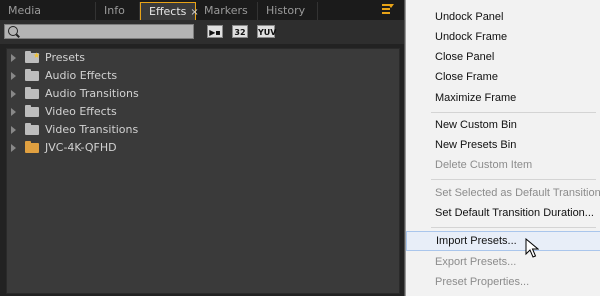 This screenshot has width=600, height=296. I want to click on search-icon, so click(13, 31).